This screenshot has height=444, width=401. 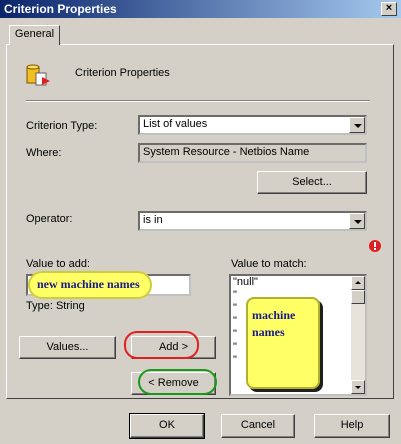 I want to click on machine-names-text: machine names, so click(x=274, y=323).